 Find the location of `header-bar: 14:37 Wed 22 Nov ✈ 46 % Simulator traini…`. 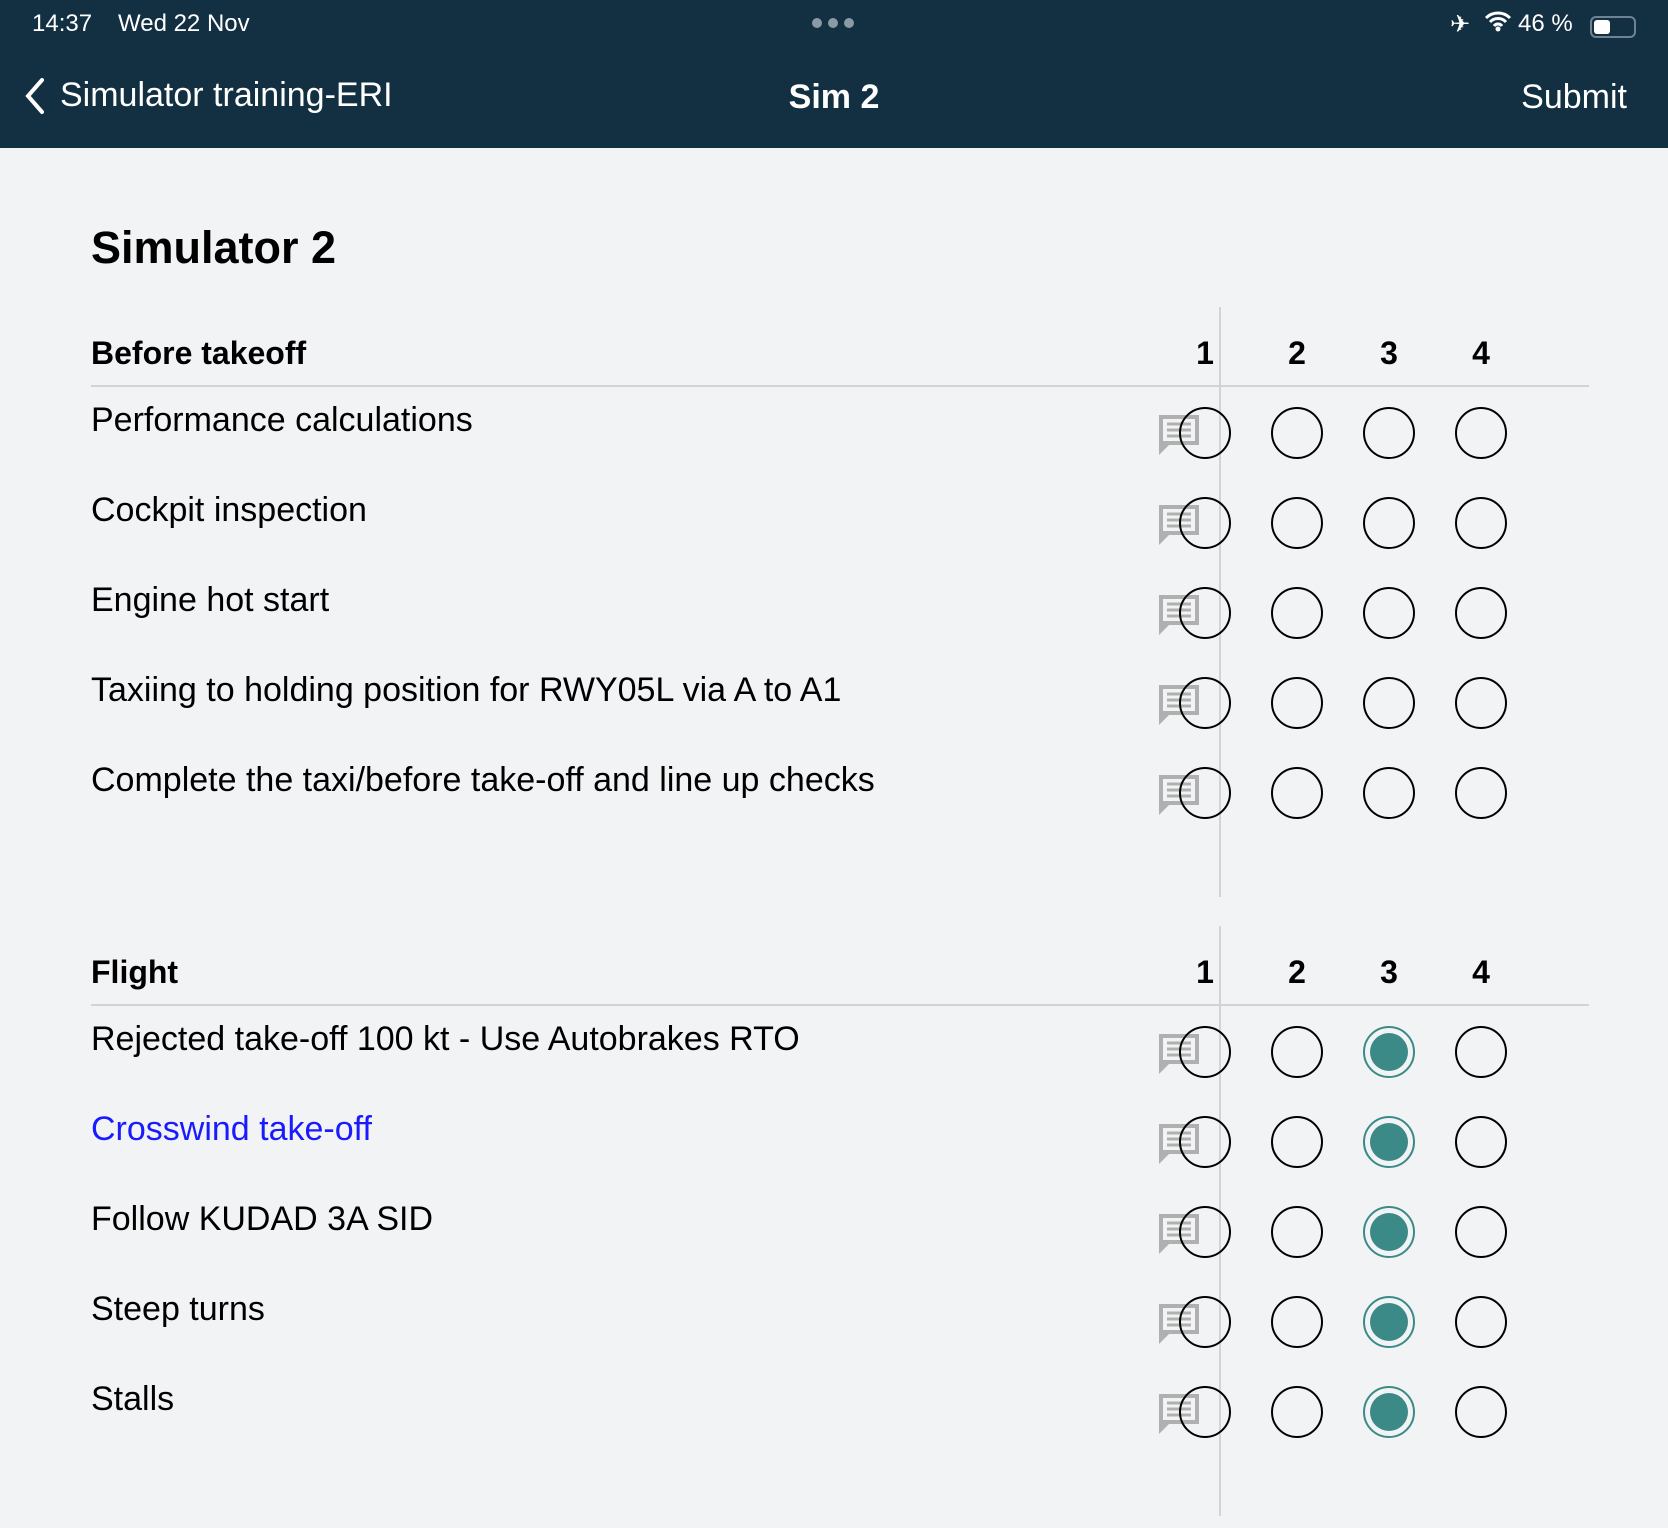

header-bar: 14:37 Wed 22 Nov ✈ 46 % Simulator traini… is located at coordinates (834, 74).